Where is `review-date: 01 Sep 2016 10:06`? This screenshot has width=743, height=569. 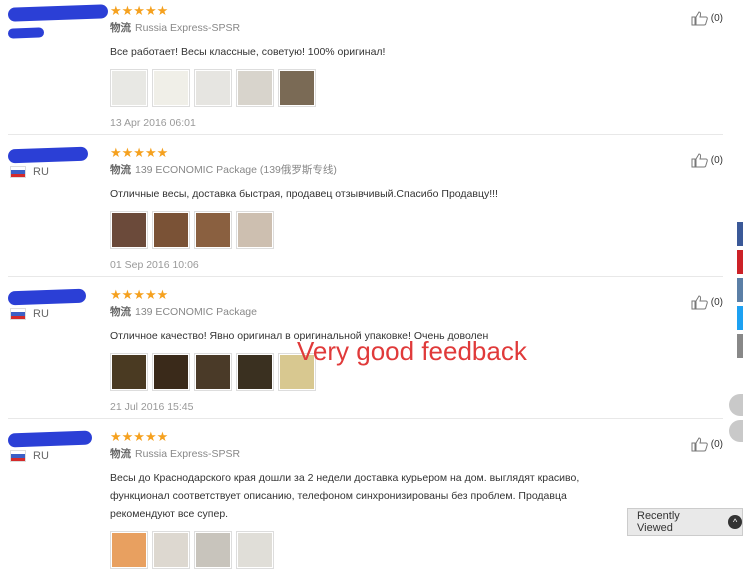 review-date: 01 Sep 2016 10:06 is located at coordinates (154, 265).